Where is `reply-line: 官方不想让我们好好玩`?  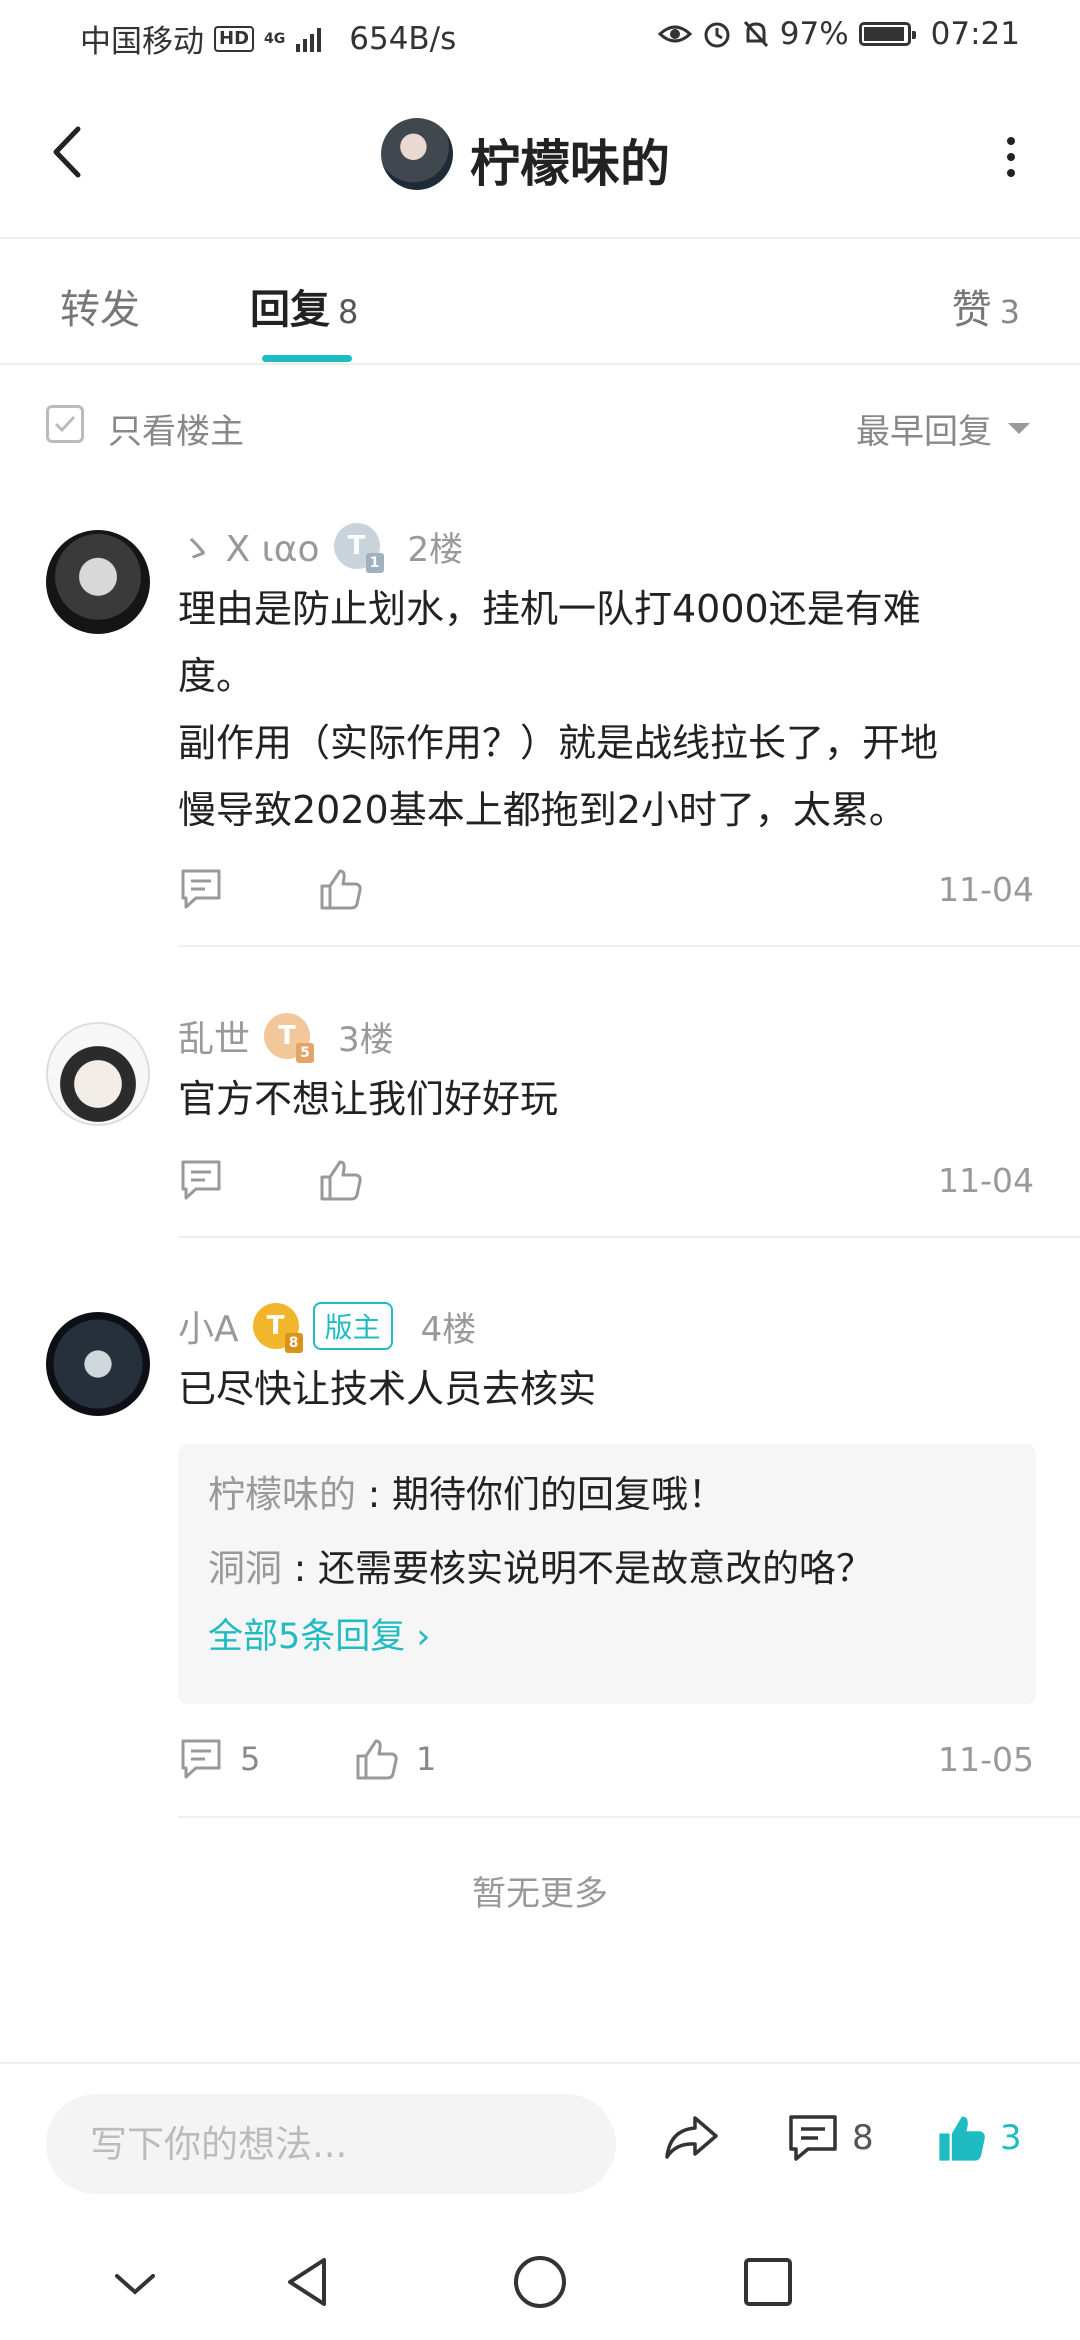 reply-line: 官方不想让我们好好玩 is located at coordinates (368, 1099).